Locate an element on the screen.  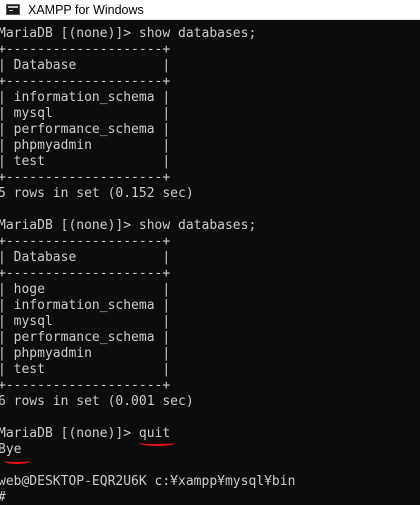
table-row: | hoge | is located at coordinates (85, 289).